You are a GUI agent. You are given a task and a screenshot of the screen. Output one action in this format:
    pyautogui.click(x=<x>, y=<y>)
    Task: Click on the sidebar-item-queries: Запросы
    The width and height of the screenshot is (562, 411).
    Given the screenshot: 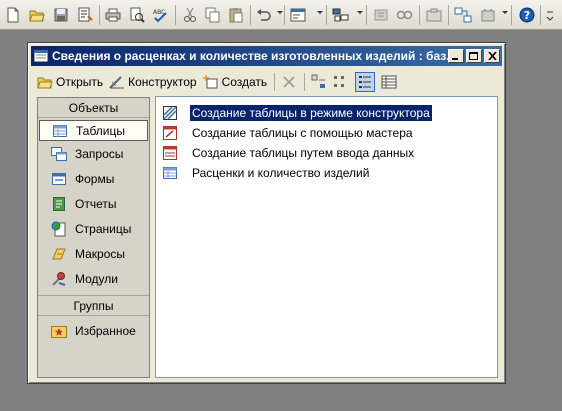 What is the action you would take?
    pyautogui.click(x=93, y=153)
    